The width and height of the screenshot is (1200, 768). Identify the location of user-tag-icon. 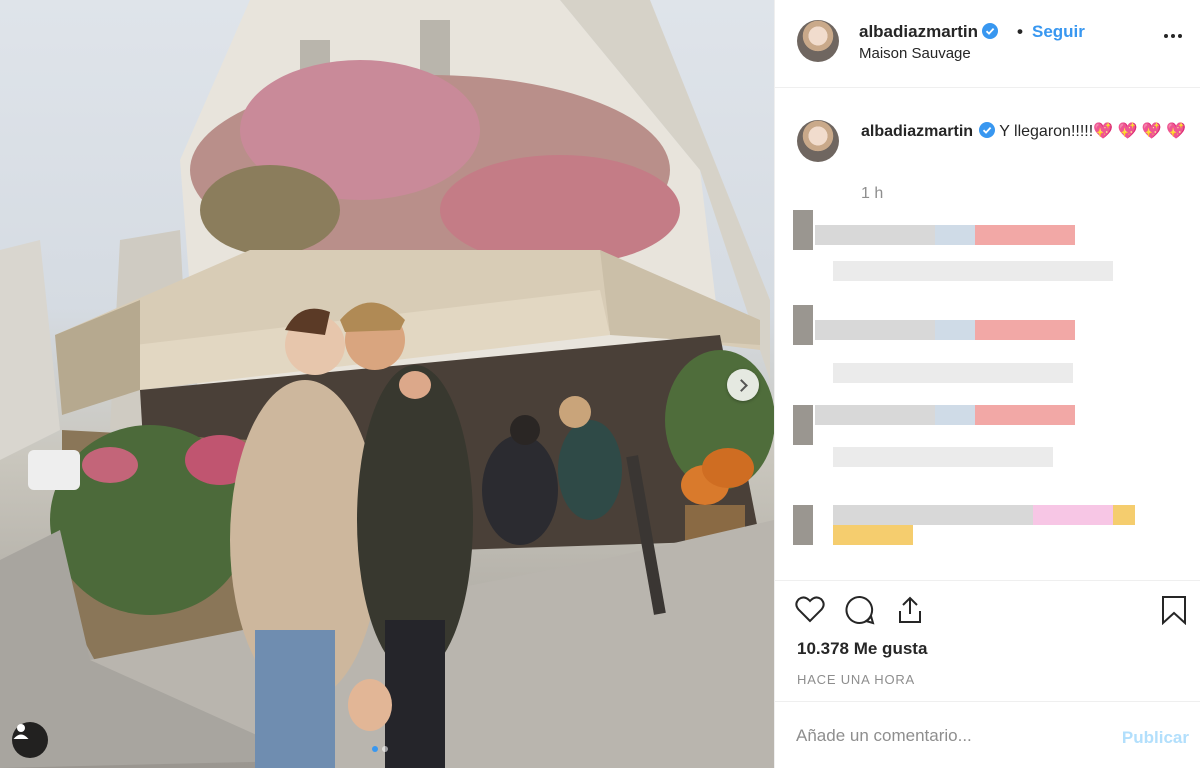
(21, 731).